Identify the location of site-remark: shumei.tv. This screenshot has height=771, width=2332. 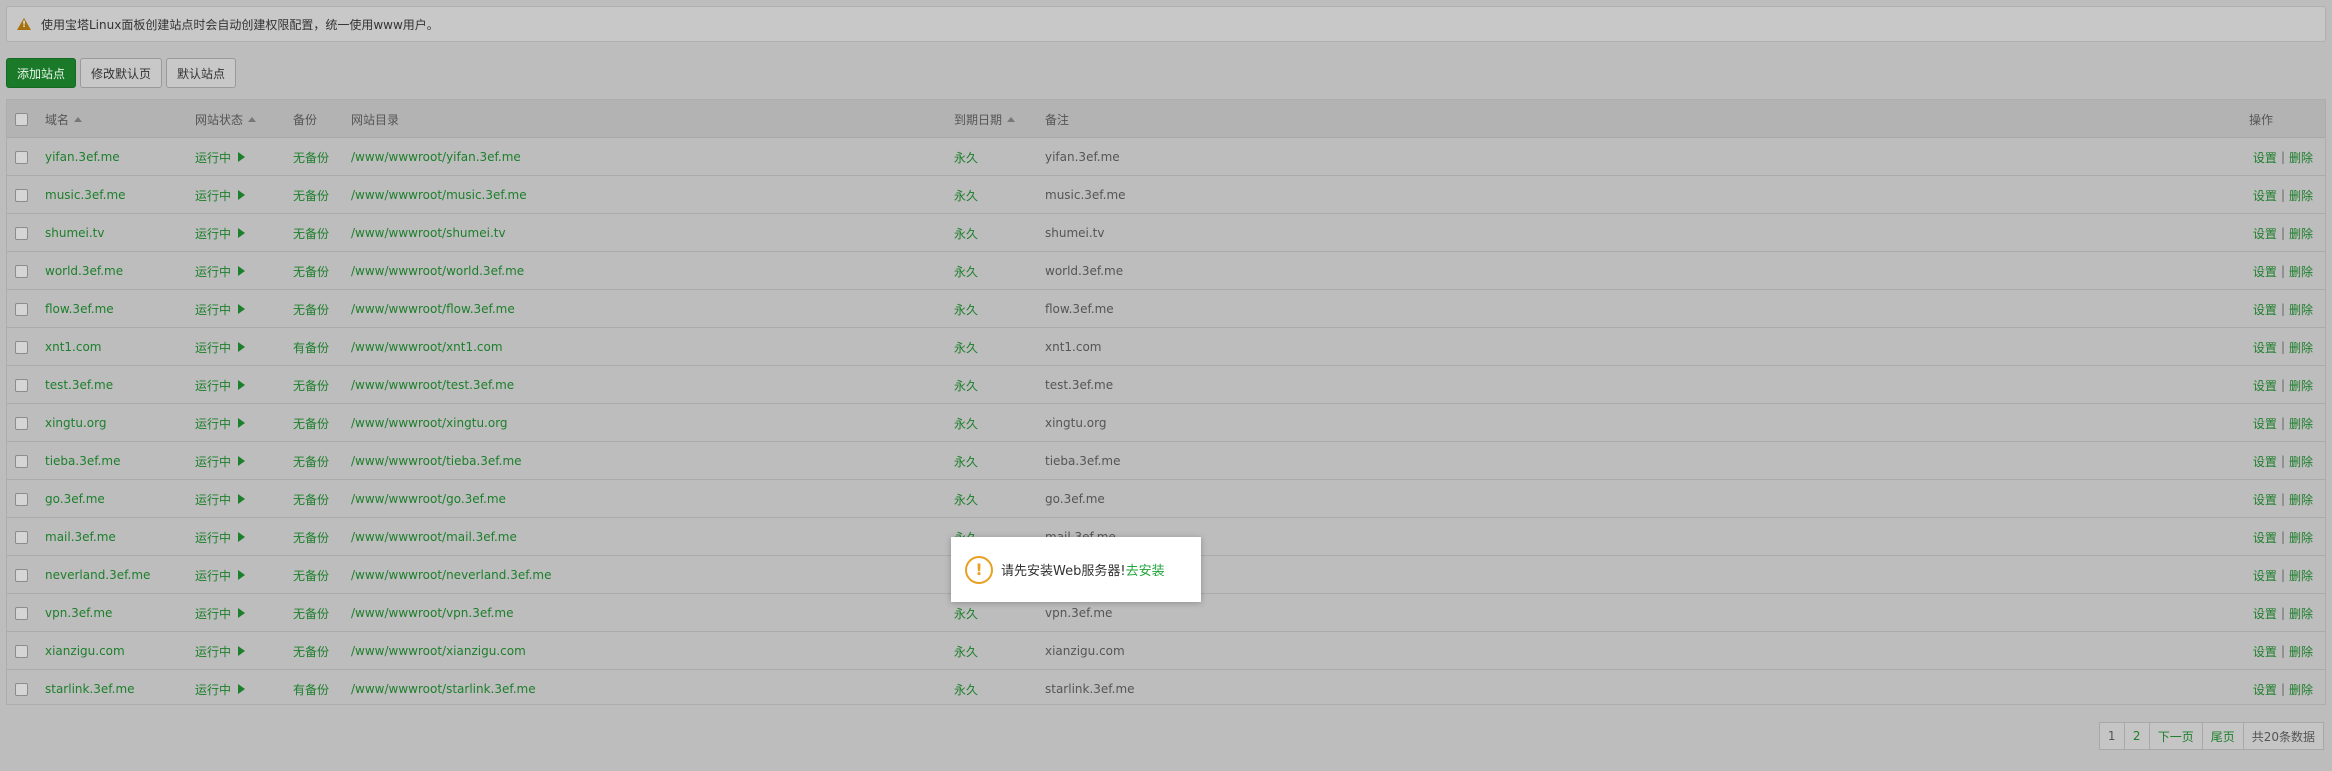
(1075, 233).